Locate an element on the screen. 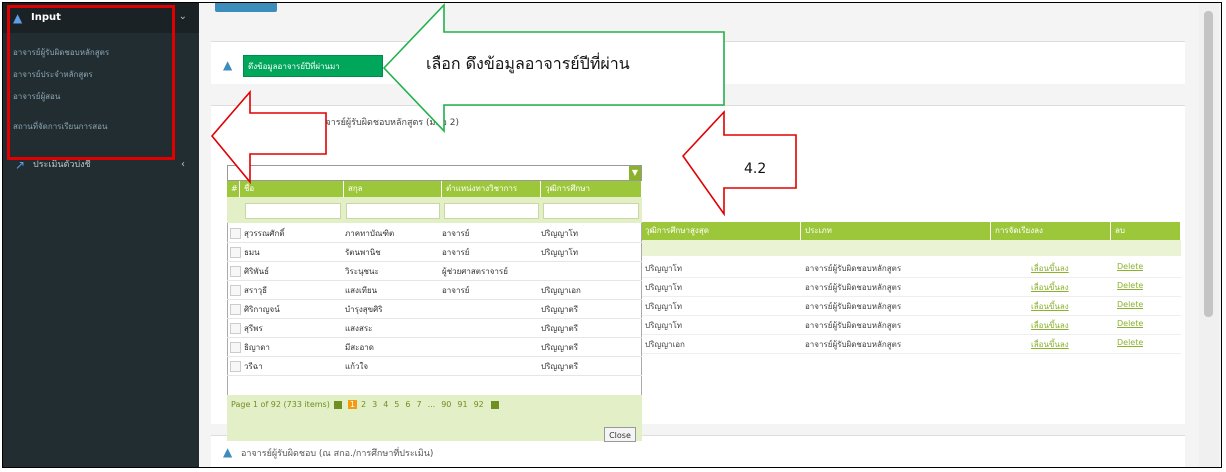 Image resolution: width=1226 pixels, height=472 pixels. red-callout-arrow-right is located at coordinates (739, 163).